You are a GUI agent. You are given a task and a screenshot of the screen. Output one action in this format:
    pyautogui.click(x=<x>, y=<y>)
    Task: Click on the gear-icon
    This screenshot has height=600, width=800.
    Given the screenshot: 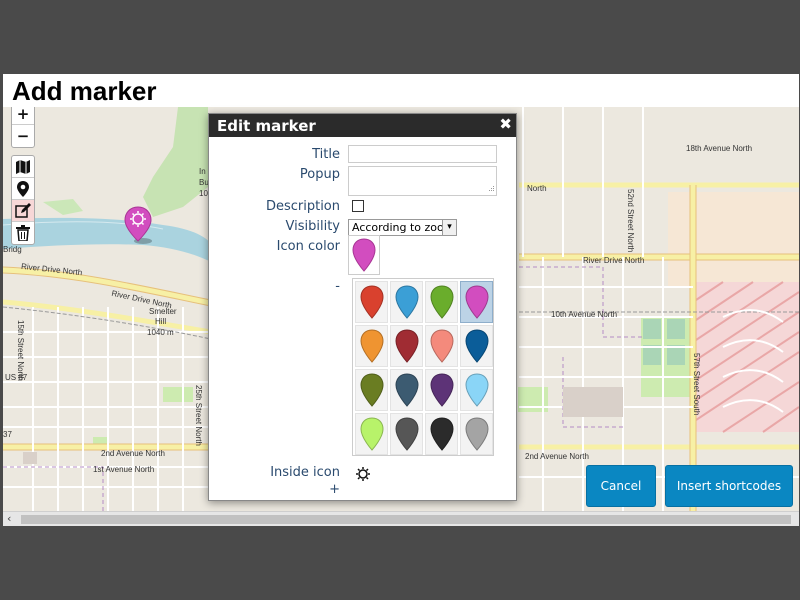 What is the action you would take?
    pyautogui.click(x=363, y=475)
    